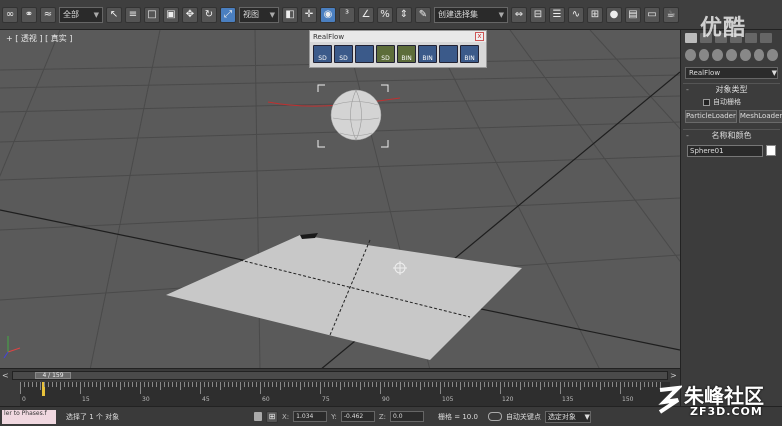 Image resolution: width=782 pixels, height=426 pixels. I want to click on manipulate-icon: ✛, so click(309, 14).